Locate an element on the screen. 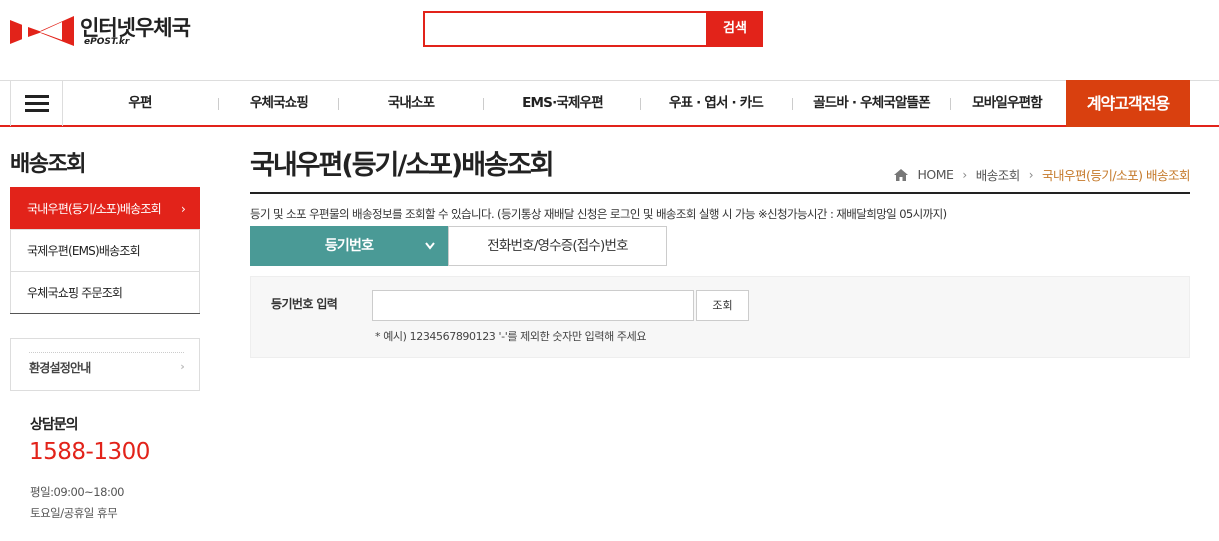 The image size is (1219, 541). contact-phone: 1588-1300 is located at coordinates (89, 452).